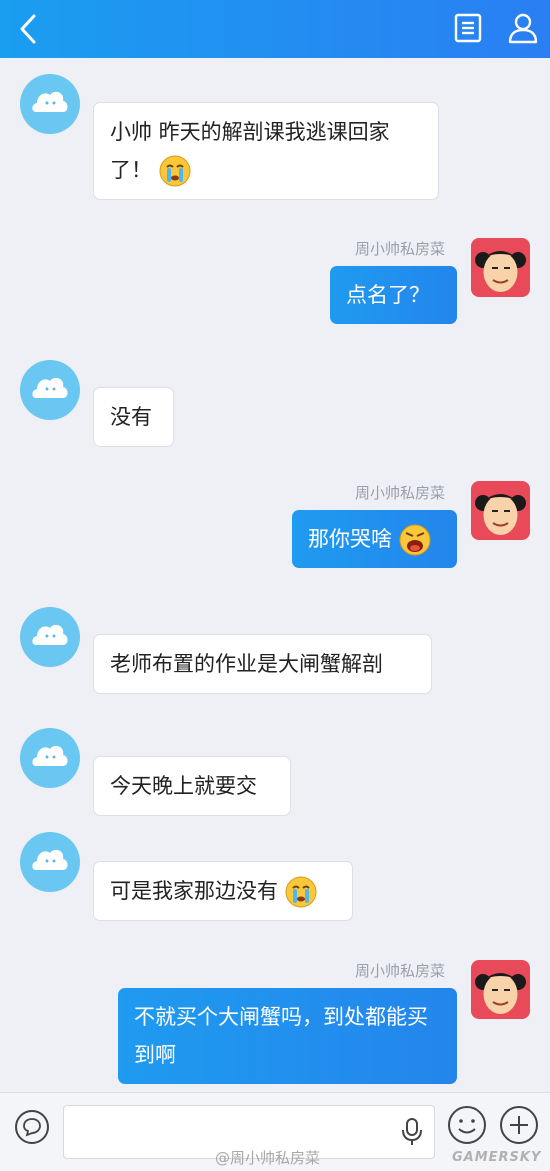 The width and height of the screenshot is (550, 1171). I want to click on message-bubble: 那你哭啥, so click(374, 539).